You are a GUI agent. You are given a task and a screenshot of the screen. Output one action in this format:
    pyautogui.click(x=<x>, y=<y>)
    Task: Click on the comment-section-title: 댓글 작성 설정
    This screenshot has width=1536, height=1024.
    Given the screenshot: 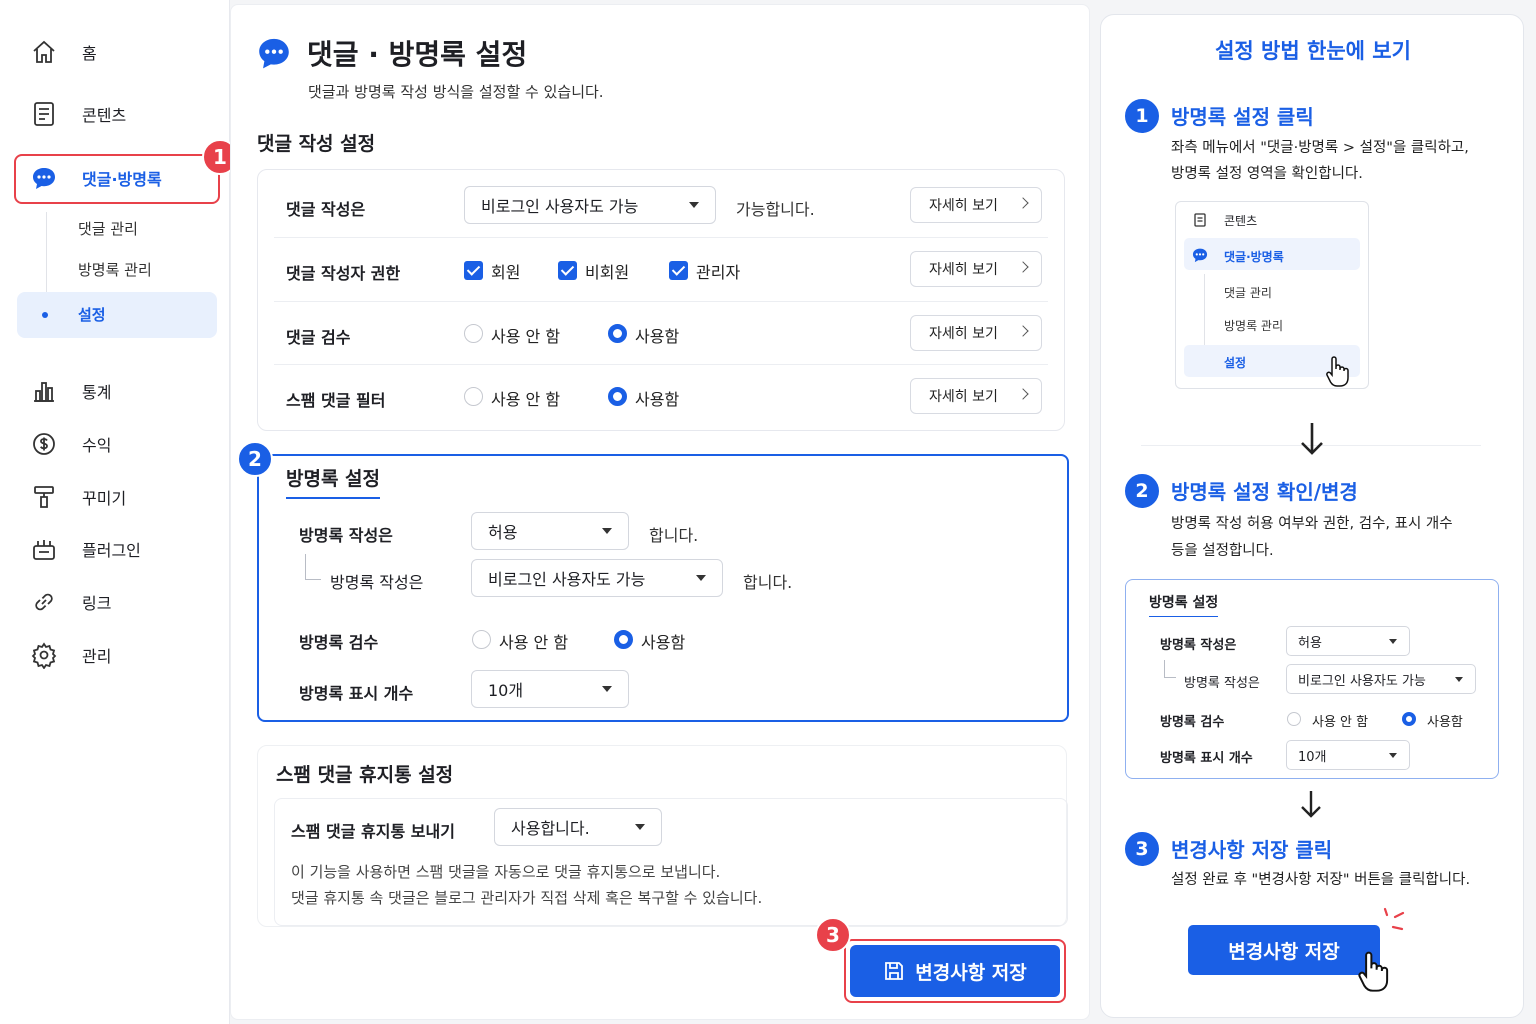 What is the action you would take?
    pyautogui.click(x=316, y=144)
    